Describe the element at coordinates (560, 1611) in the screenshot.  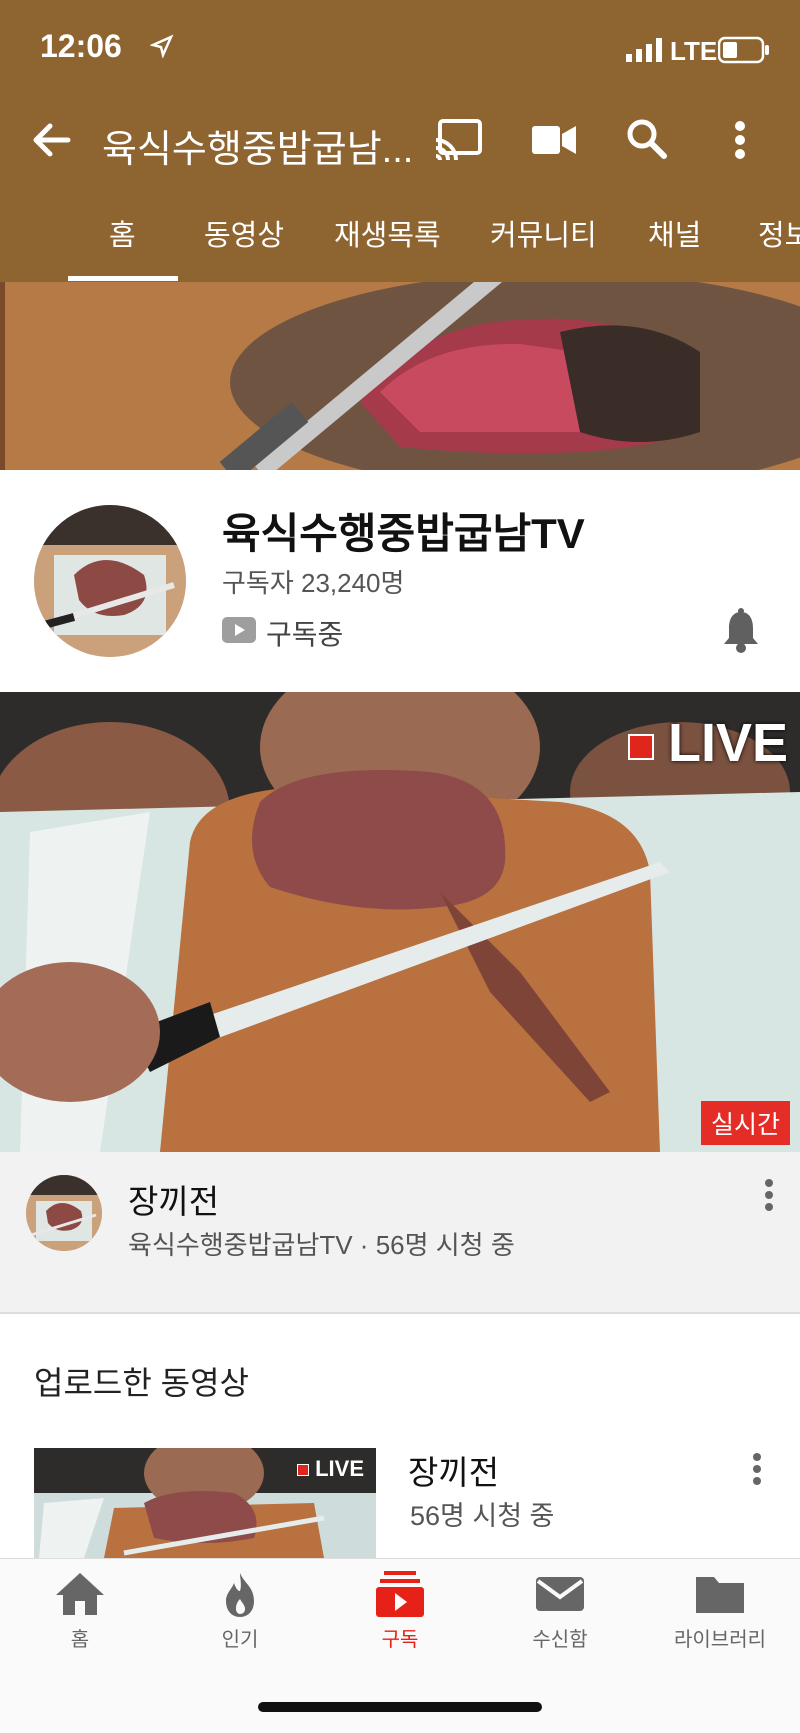
I see `nav-inbox: 수신함` at that location.